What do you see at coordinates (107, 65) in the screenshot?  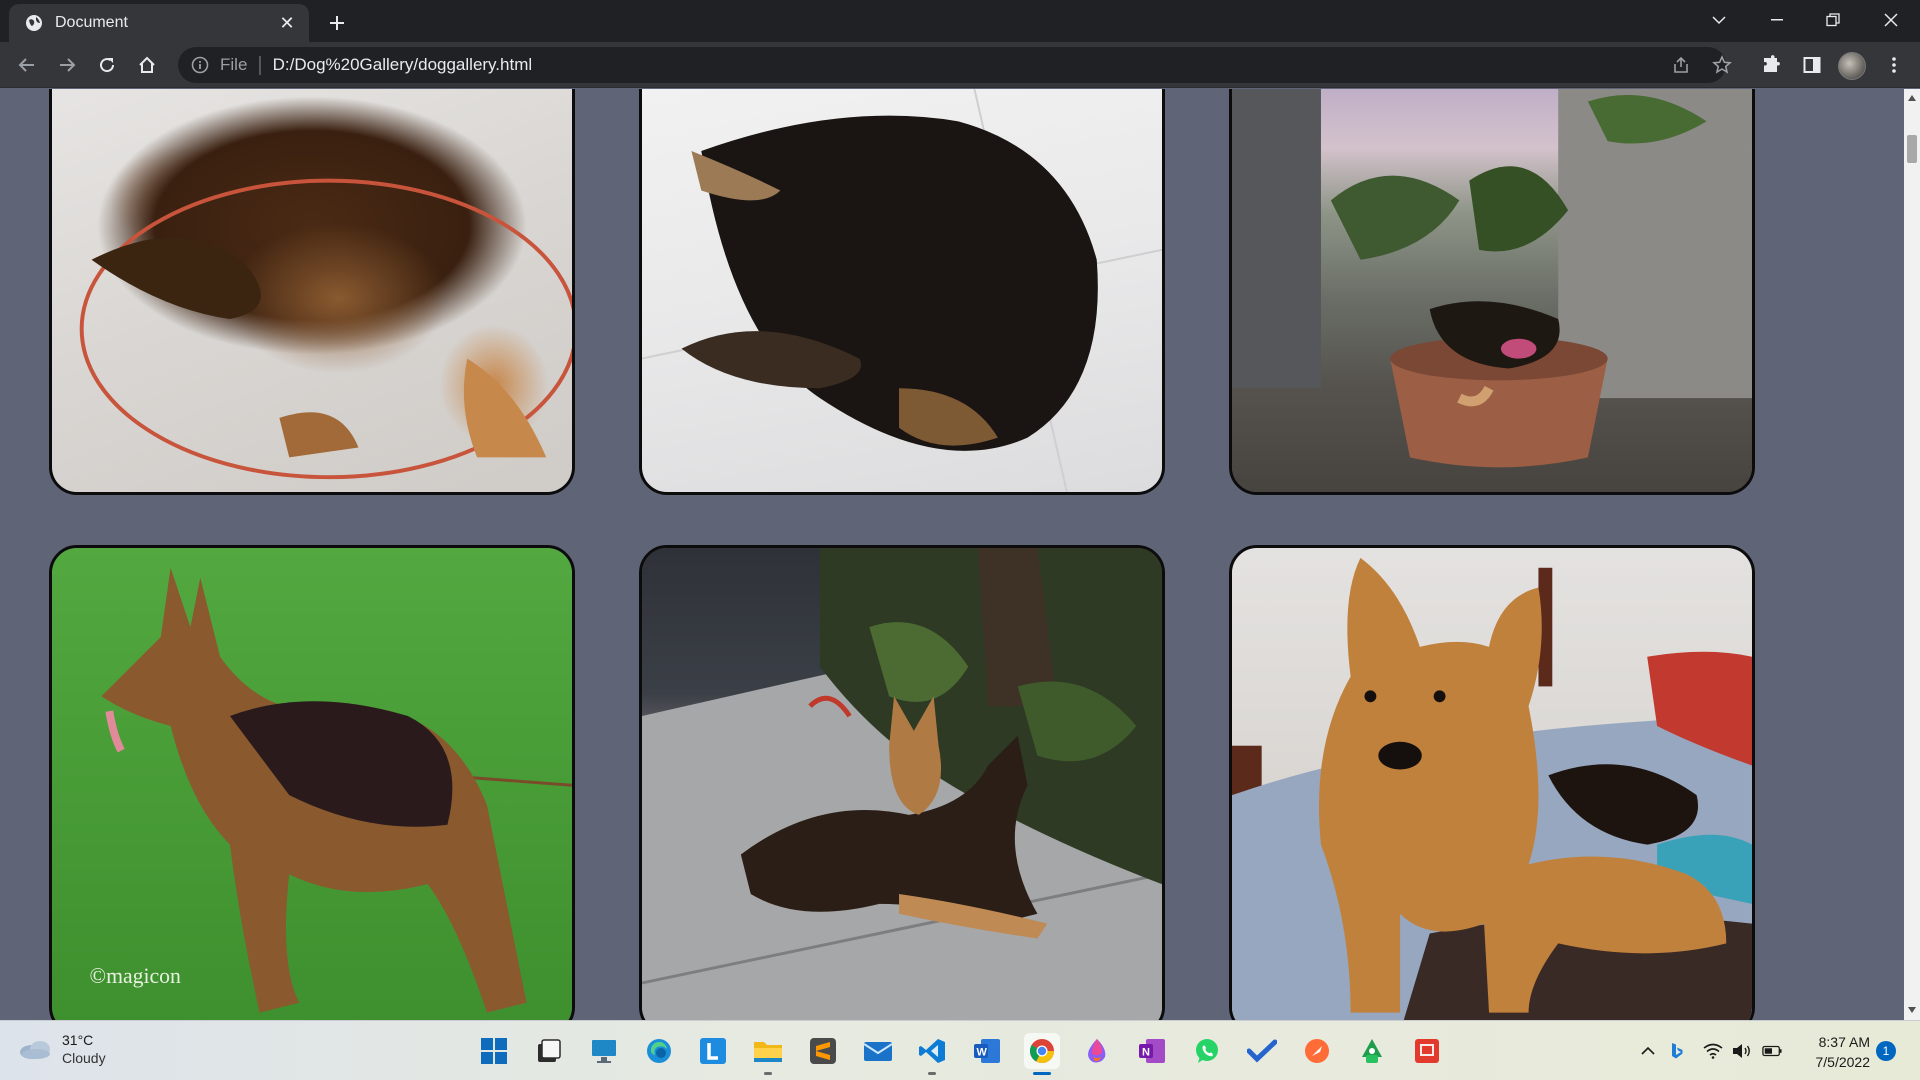 I see `reload-button` at bounding box center [107, 65].